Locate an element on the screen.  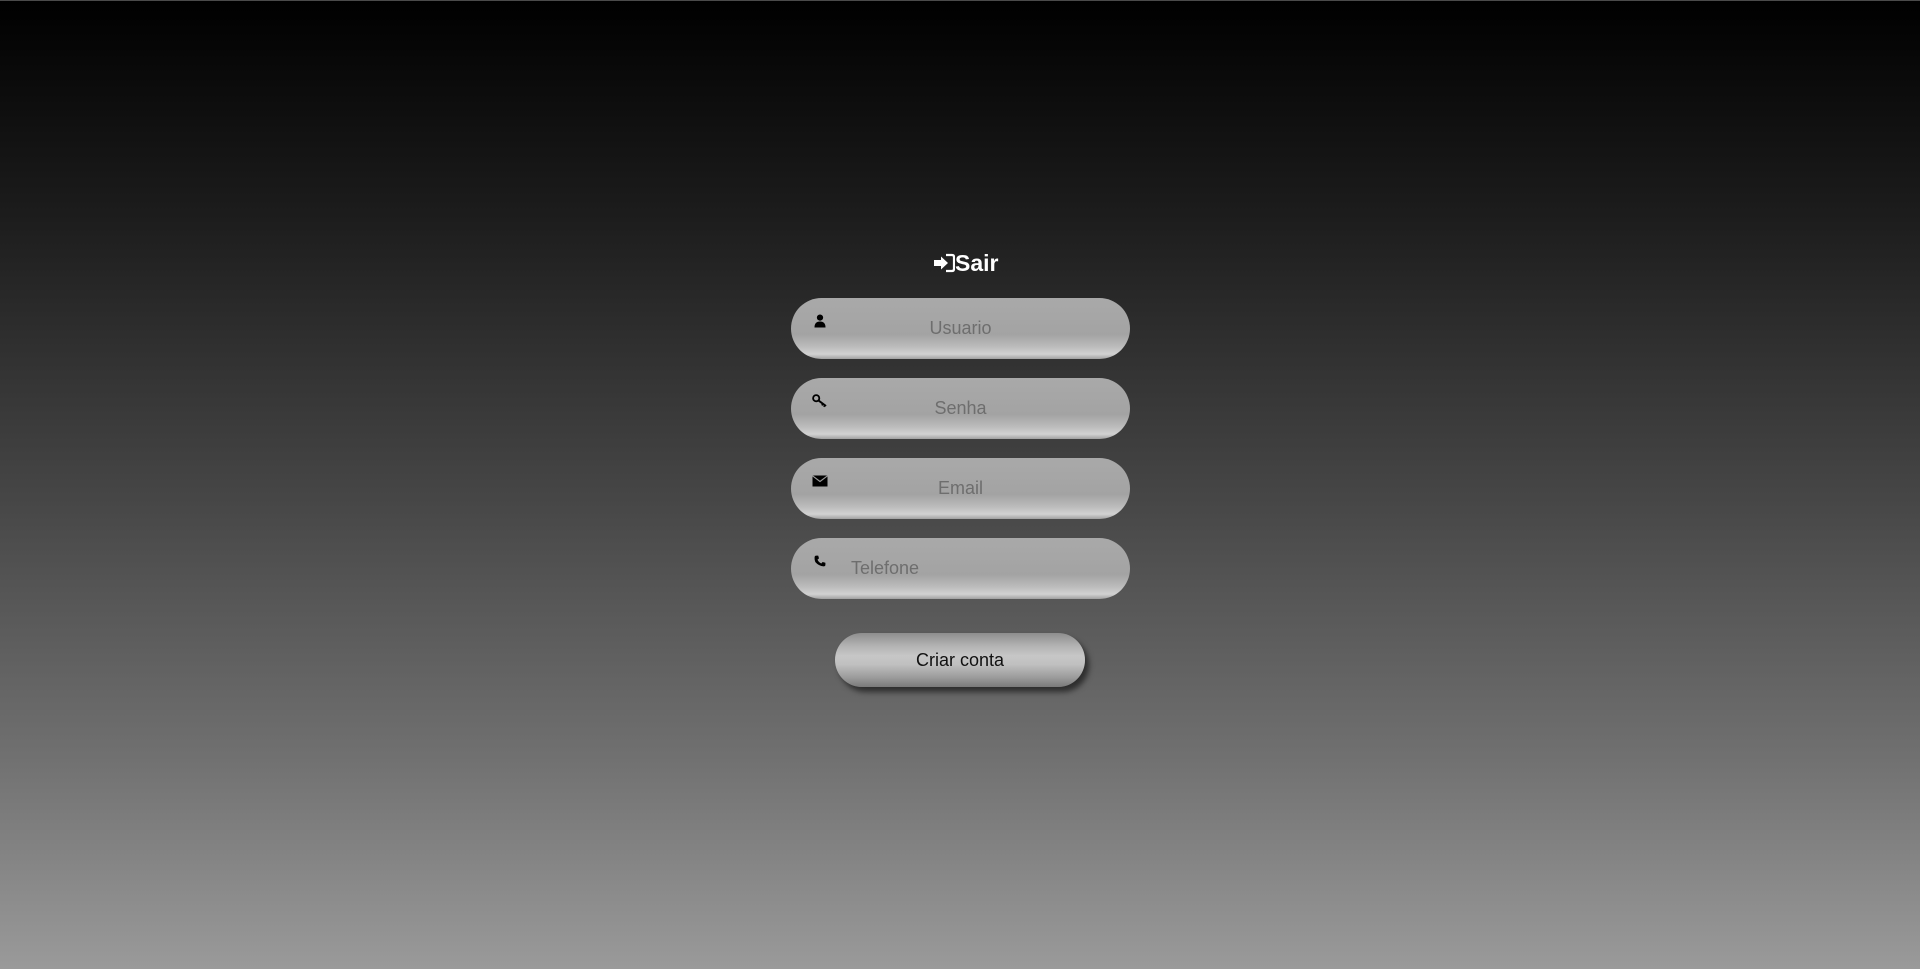
username-field-container is located at coordinates (960, 328).